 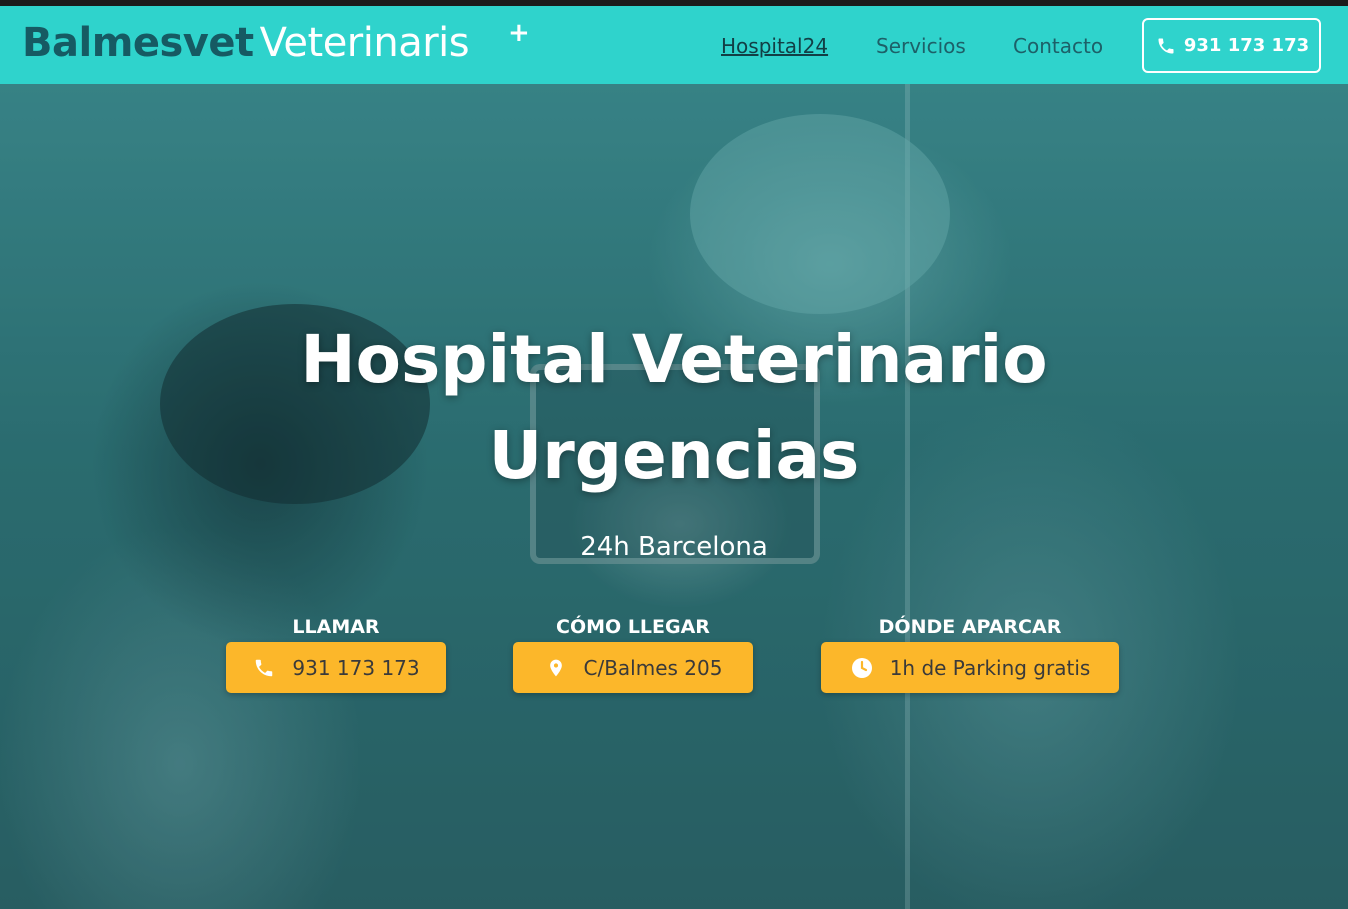 I want to click on clock-icon, so click(x=862, y=668).